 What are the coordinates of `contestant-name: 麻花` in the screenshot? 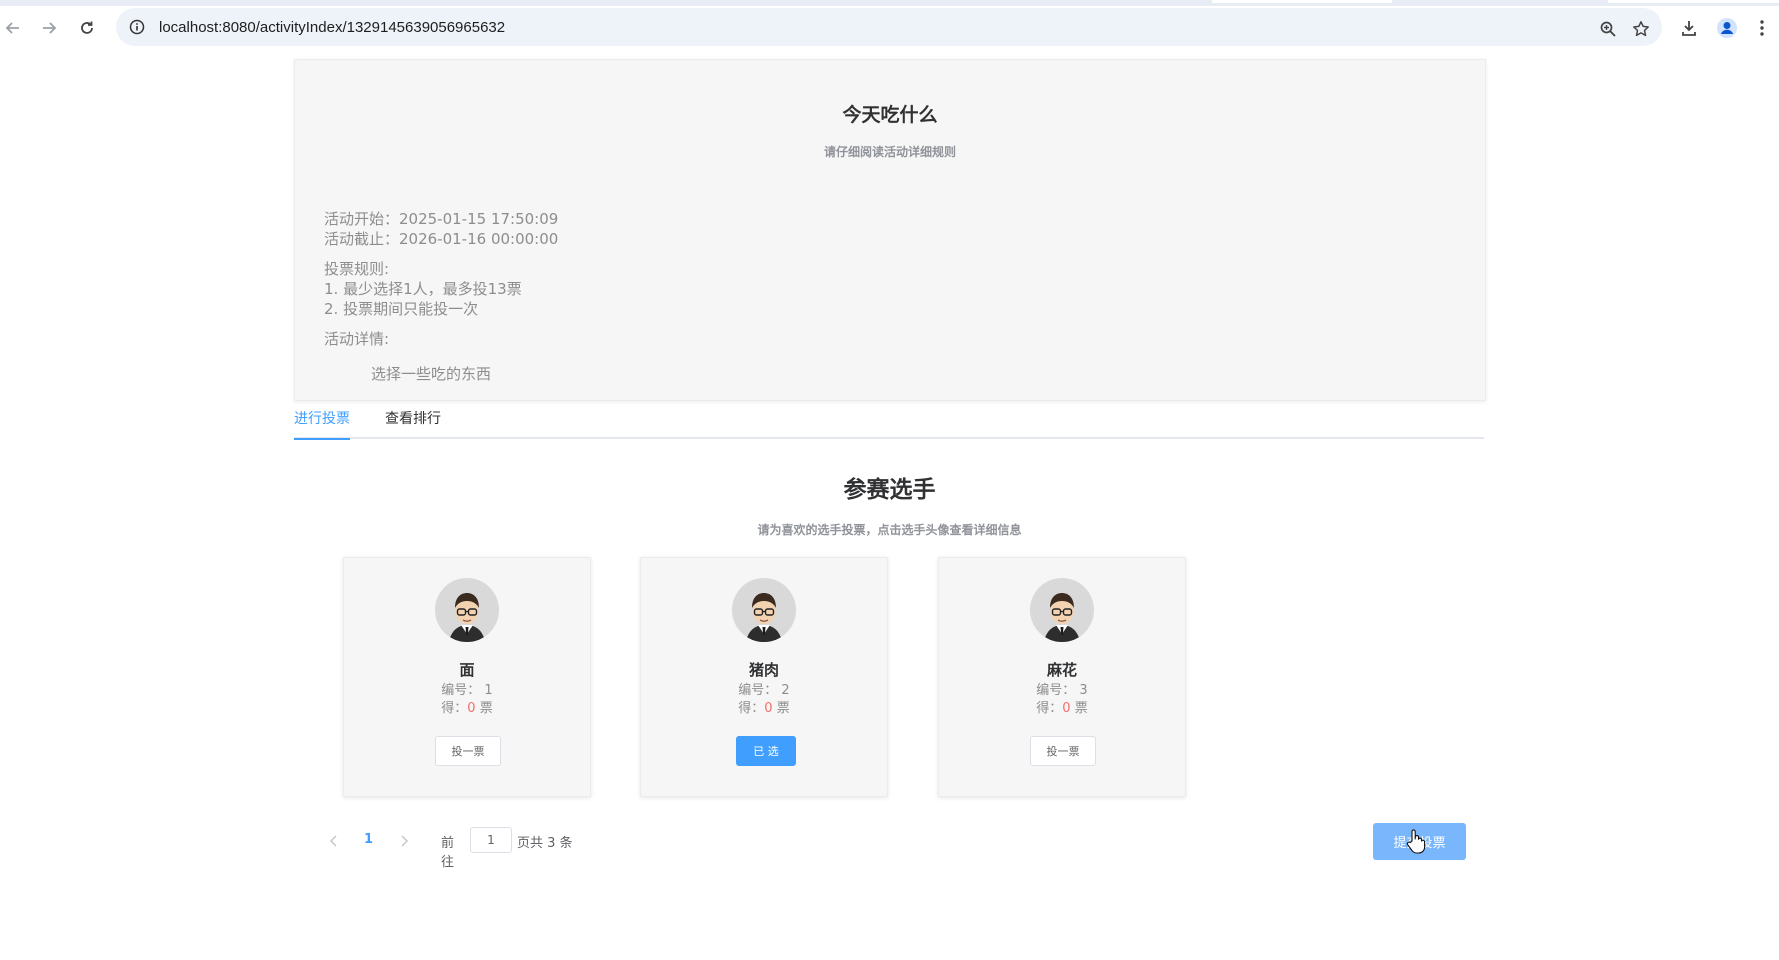 It's located at (1061, 670).